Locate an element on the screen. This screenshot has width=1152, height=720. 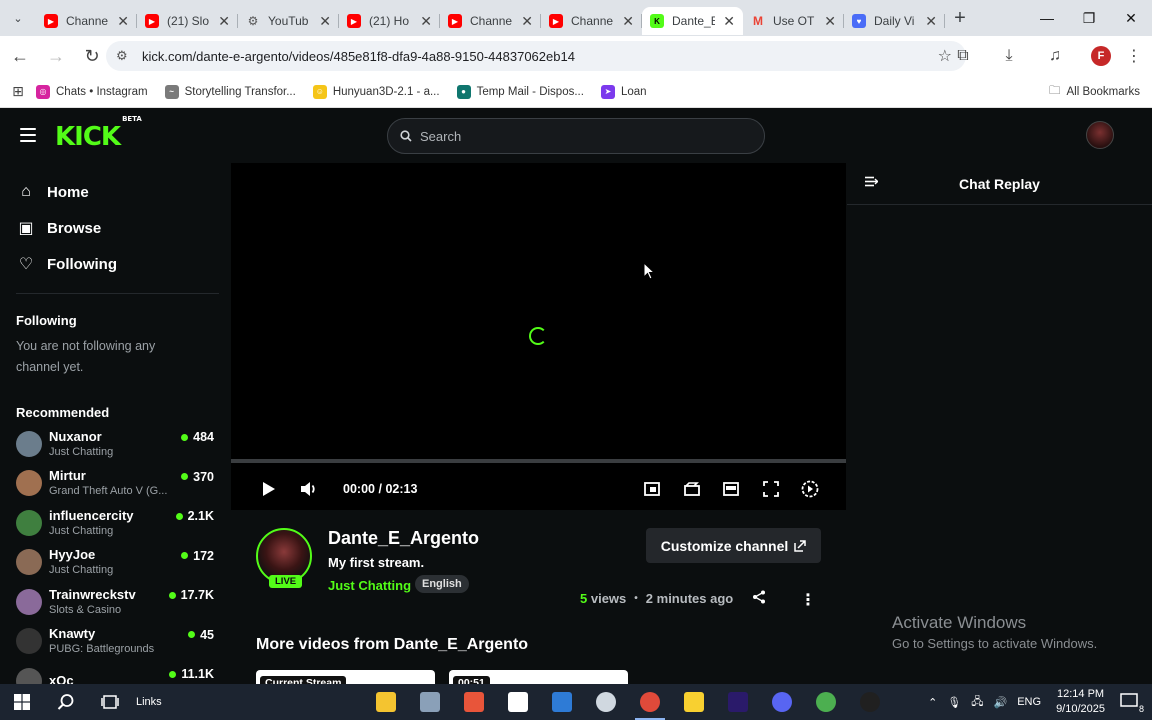
sidebar-item-following: ♡ Following is located at coordinates (115, 264).